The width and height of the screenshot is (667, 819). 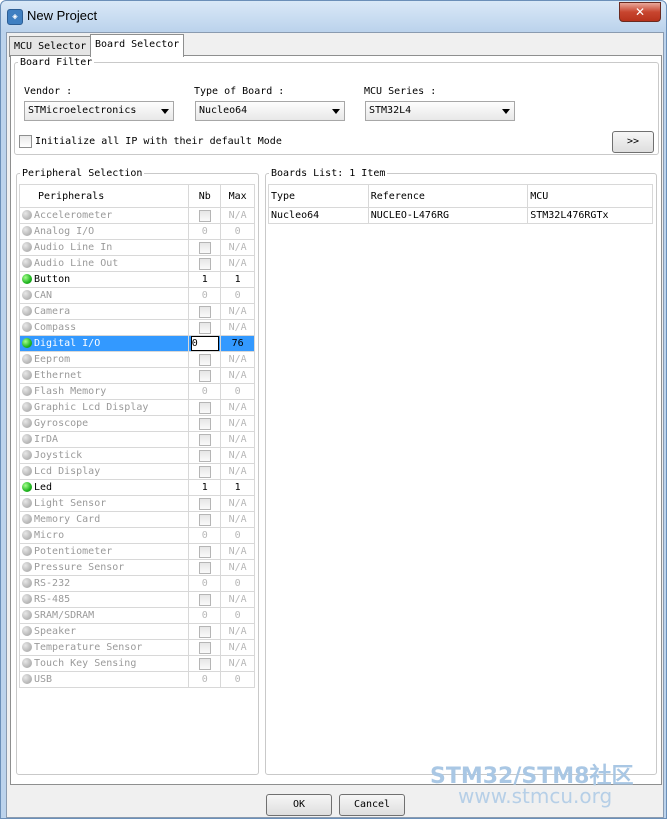 I want to click on peripheral-row: IrDA N/A, so click(x=136, y=439).